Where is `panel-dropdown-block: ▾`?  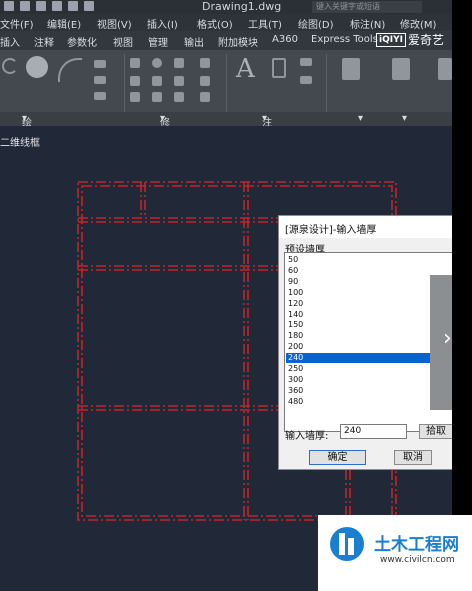 panel-dropdown-block: ▾ is located at coordinates (404, 118).